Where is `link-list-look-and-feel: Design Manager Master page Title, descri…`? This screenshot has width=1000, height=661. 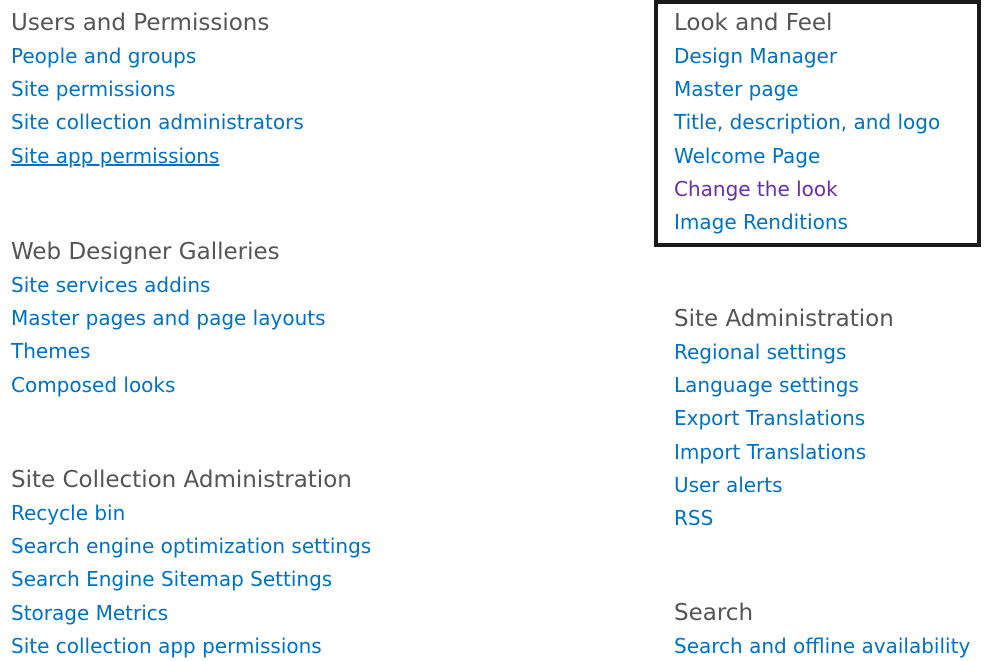
link-list-look-and-feel: Design Manager Master page Title, descri… is located at coordinates (807, 139).